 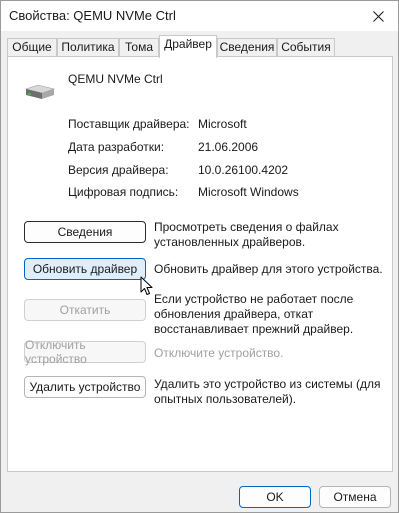 What do you see at coordinates (123, 192) in the screenshot?
I see `signature-label: Цифровая подпись:` at bounding box center [123, 192].